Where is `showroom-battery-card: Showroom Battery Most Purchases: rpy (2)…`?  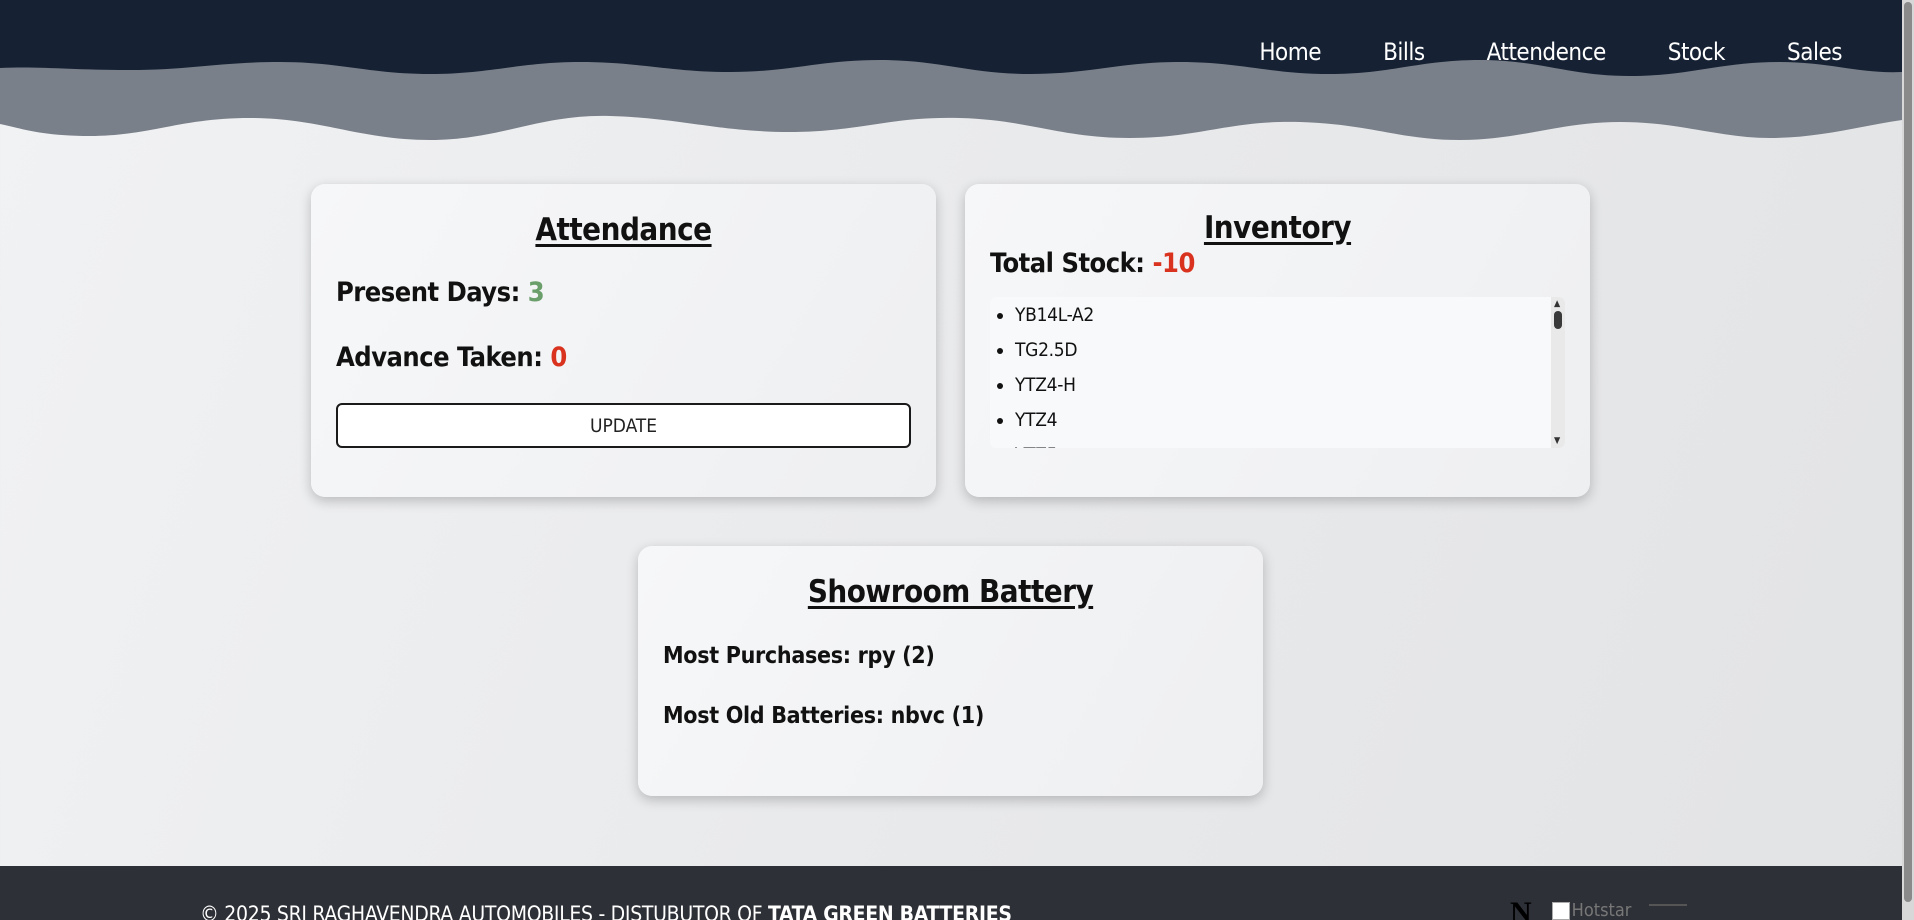
showroom-battery-card: Showroom Battery Most Purchases: rpy (2)… is located at coordinates (950, 671).